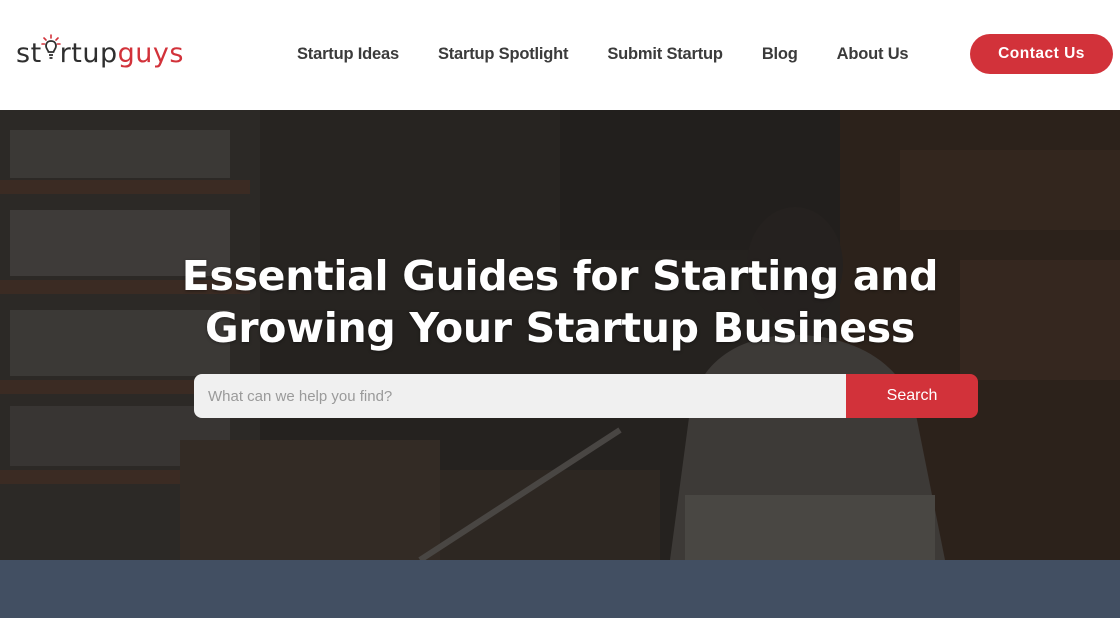 The width and height of the screenshot is (1120, 618). I want to click on nav-startup-ideas: Startup Ideas, so click(348, 54).